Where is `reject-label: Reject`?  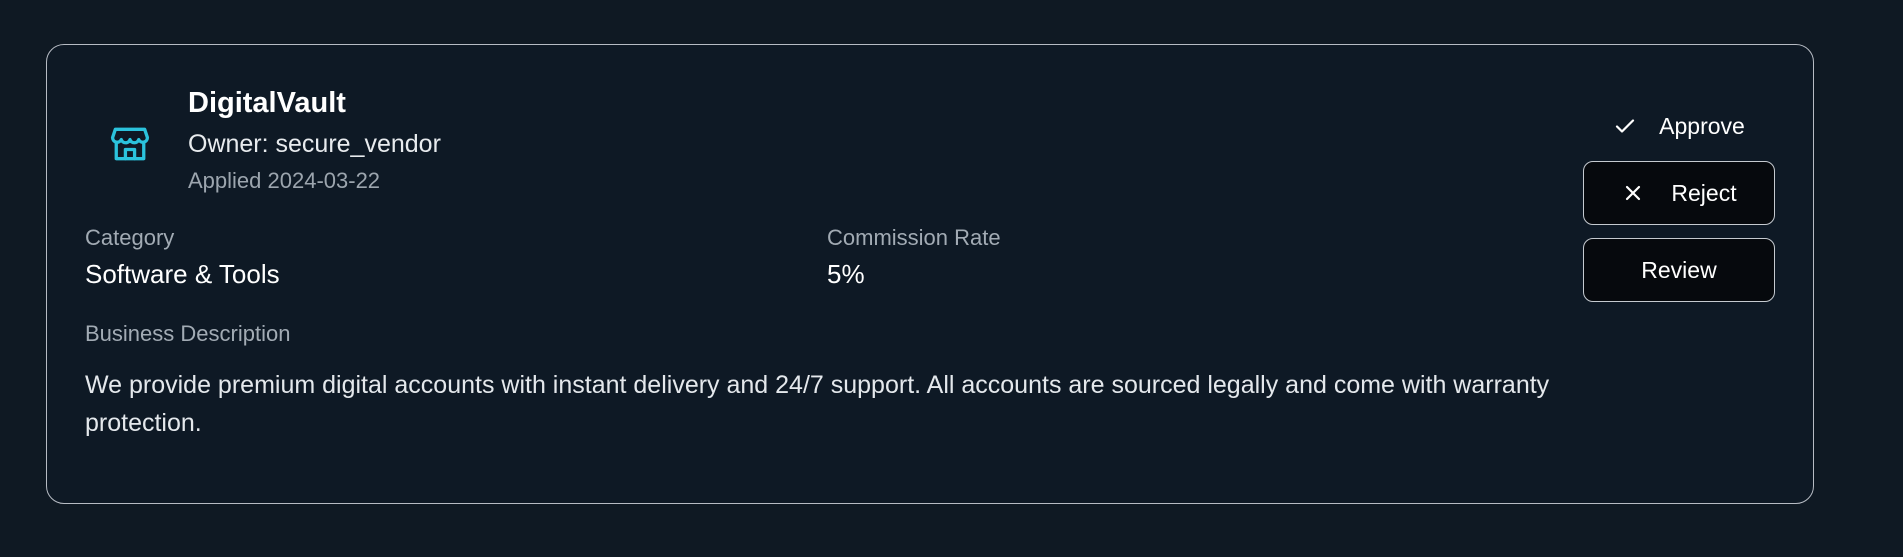
reject-label: Reject is located at coordinates (1704, 192).